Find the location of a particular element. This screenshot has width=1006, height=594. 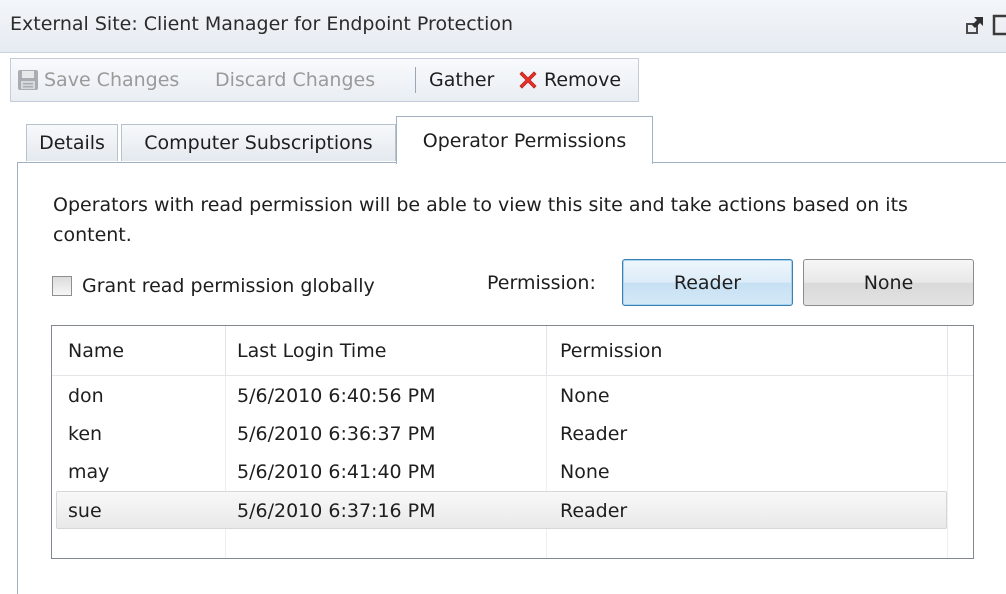

cell-last-login: 5/6/2010 6:41:40 PM is located at coordinates (336, 472).